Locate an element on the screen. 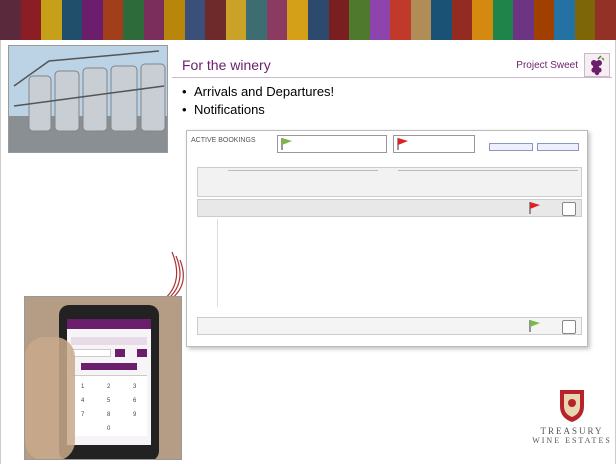 The image size is (616, 464). hand is located at coordinates (50, 398).